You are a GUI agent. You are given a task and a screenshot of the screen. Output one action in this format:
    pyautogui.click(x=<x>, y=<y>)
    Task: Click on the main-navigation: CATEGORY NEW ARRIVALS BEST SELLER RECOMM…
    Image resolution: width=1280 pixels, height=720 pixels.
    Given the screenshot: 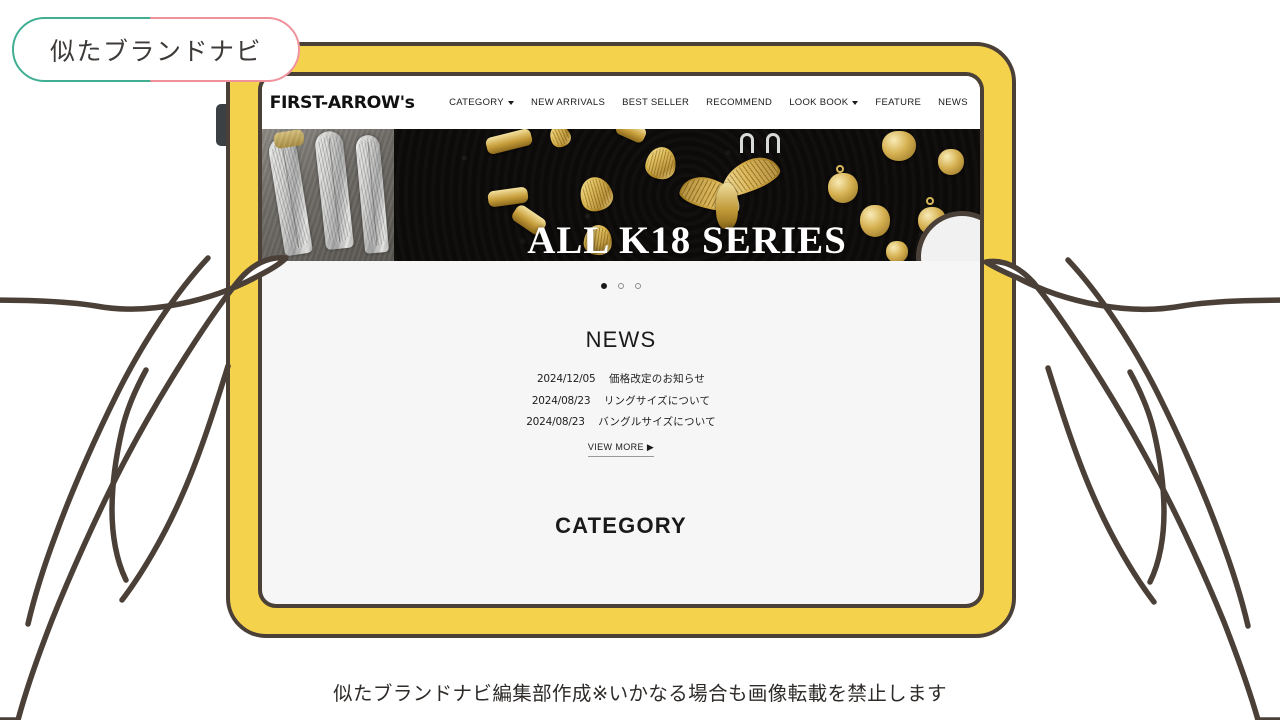 What is the action you would take?
    pyautogui.click(x=714, y=102)
    